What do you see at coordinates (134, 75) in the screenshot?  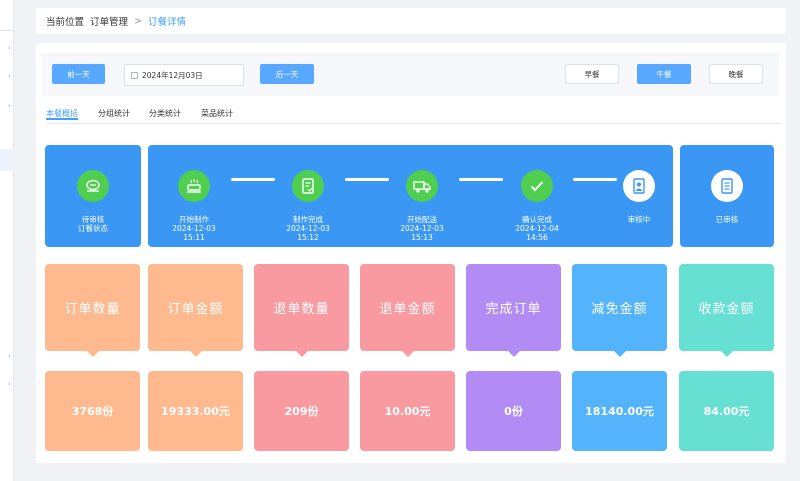 I see `calendar-icon` at bounding box center [134, 75].